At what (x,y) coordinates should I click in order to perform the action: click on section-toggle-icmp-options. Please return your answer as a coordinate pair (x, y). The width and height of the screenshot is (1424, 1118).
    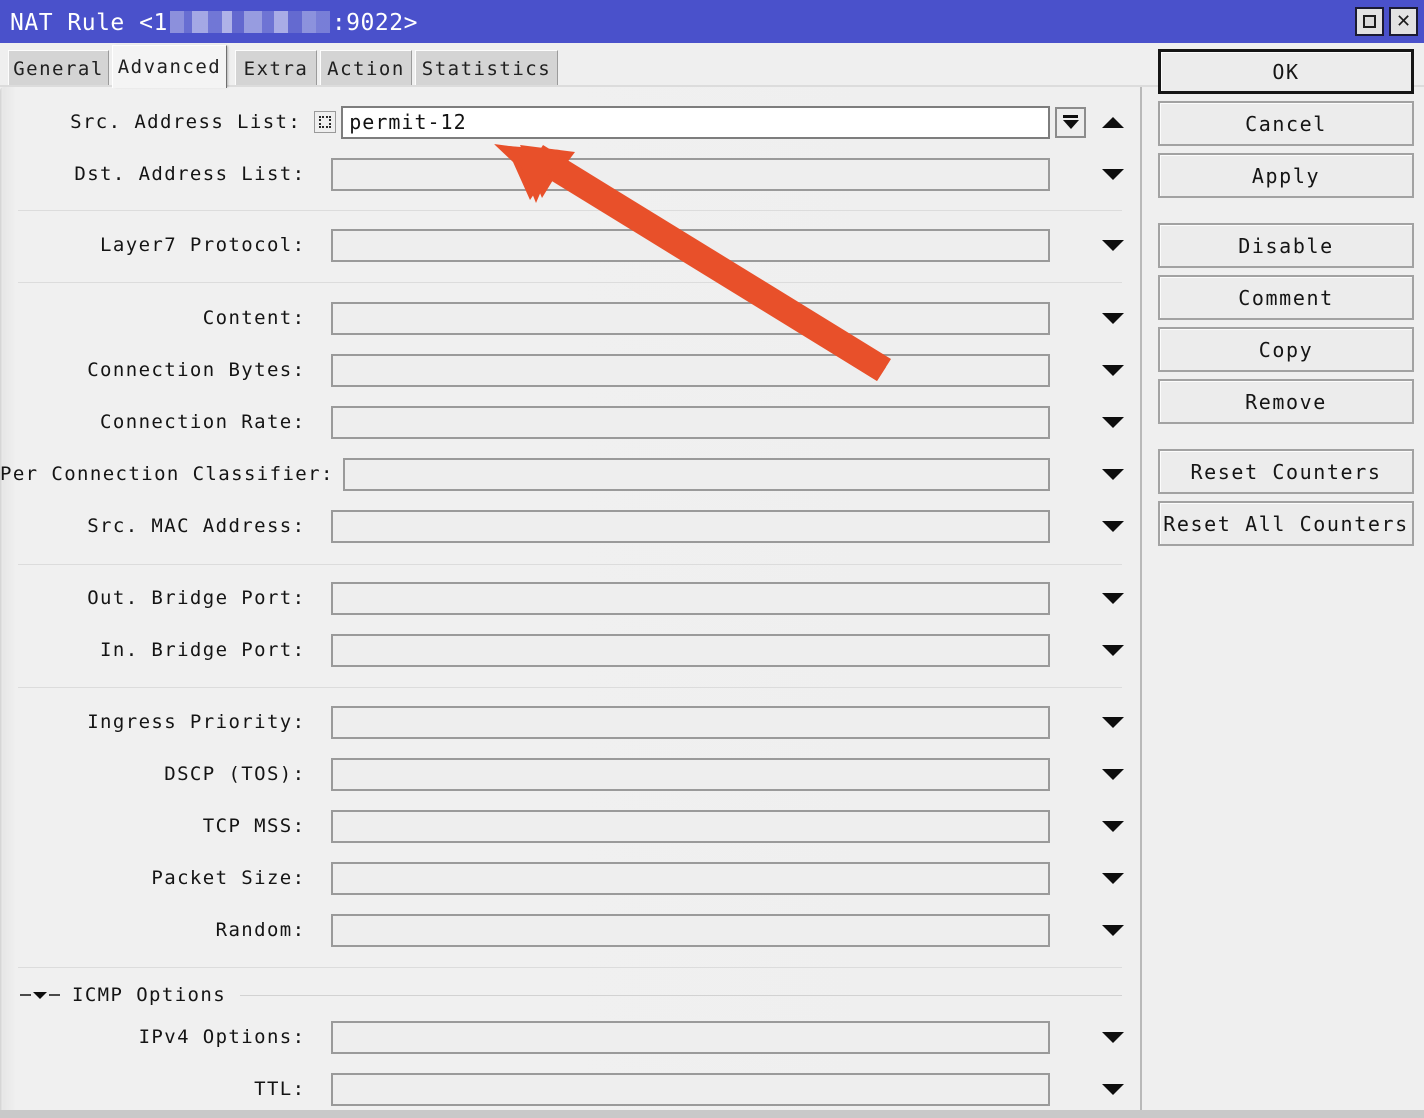
    Looking at the image, I should click on (40, 995).